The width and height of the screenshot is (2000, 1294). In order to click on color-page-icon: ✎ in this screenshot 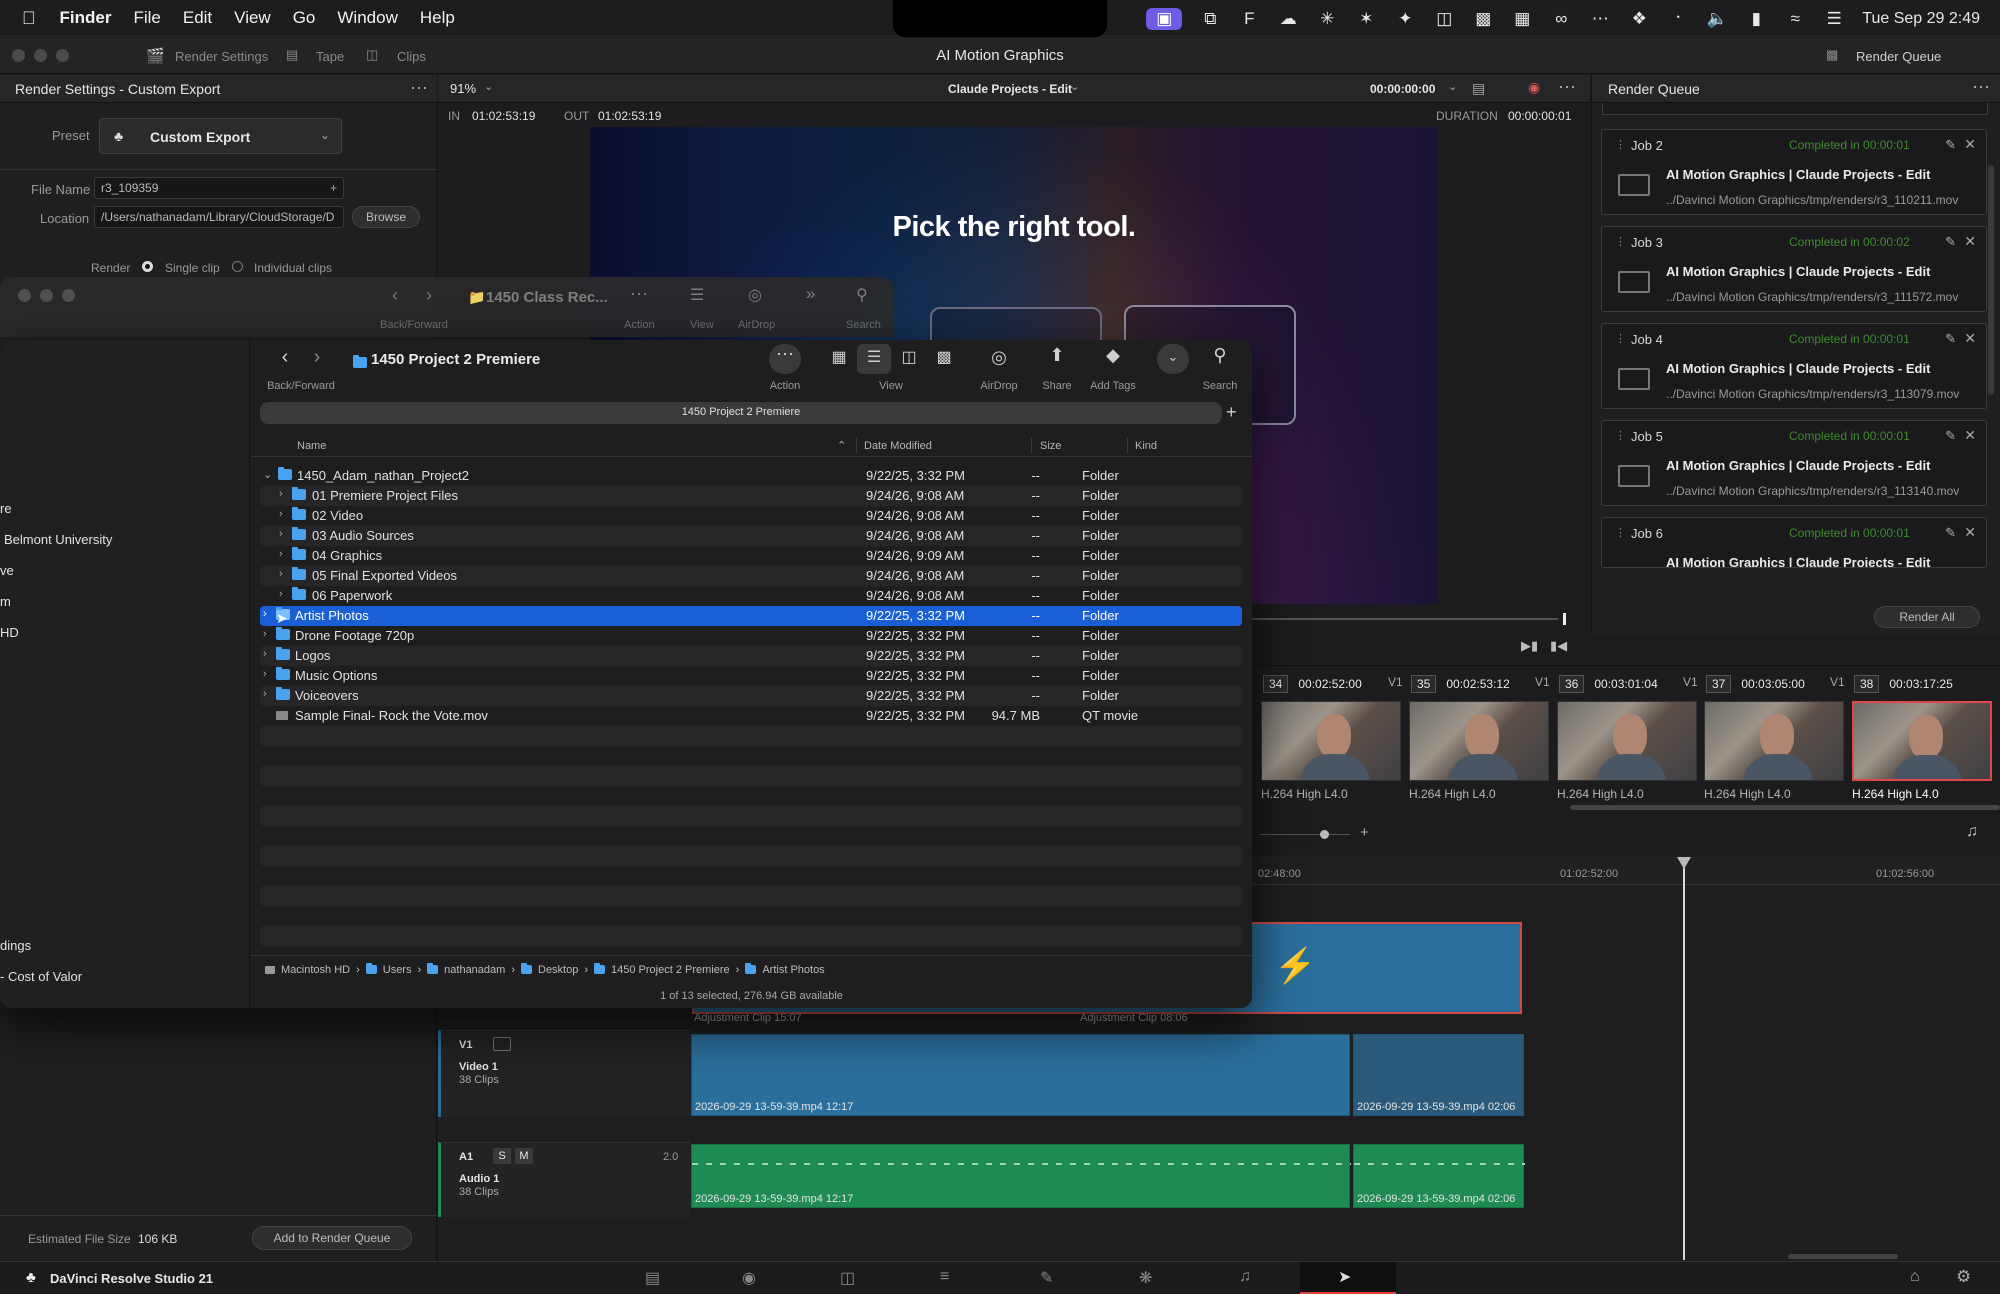, I will do `click(1046, 1278)`.